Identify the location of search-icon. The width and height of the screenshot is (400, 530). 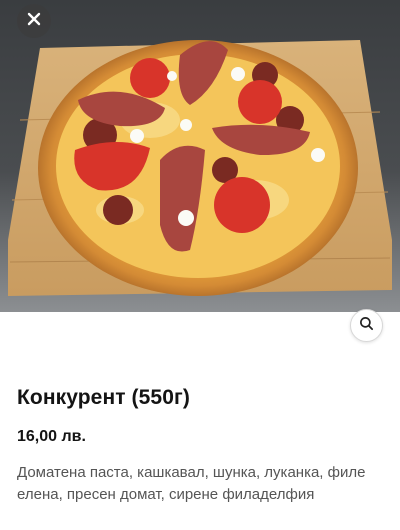
(366, 326).